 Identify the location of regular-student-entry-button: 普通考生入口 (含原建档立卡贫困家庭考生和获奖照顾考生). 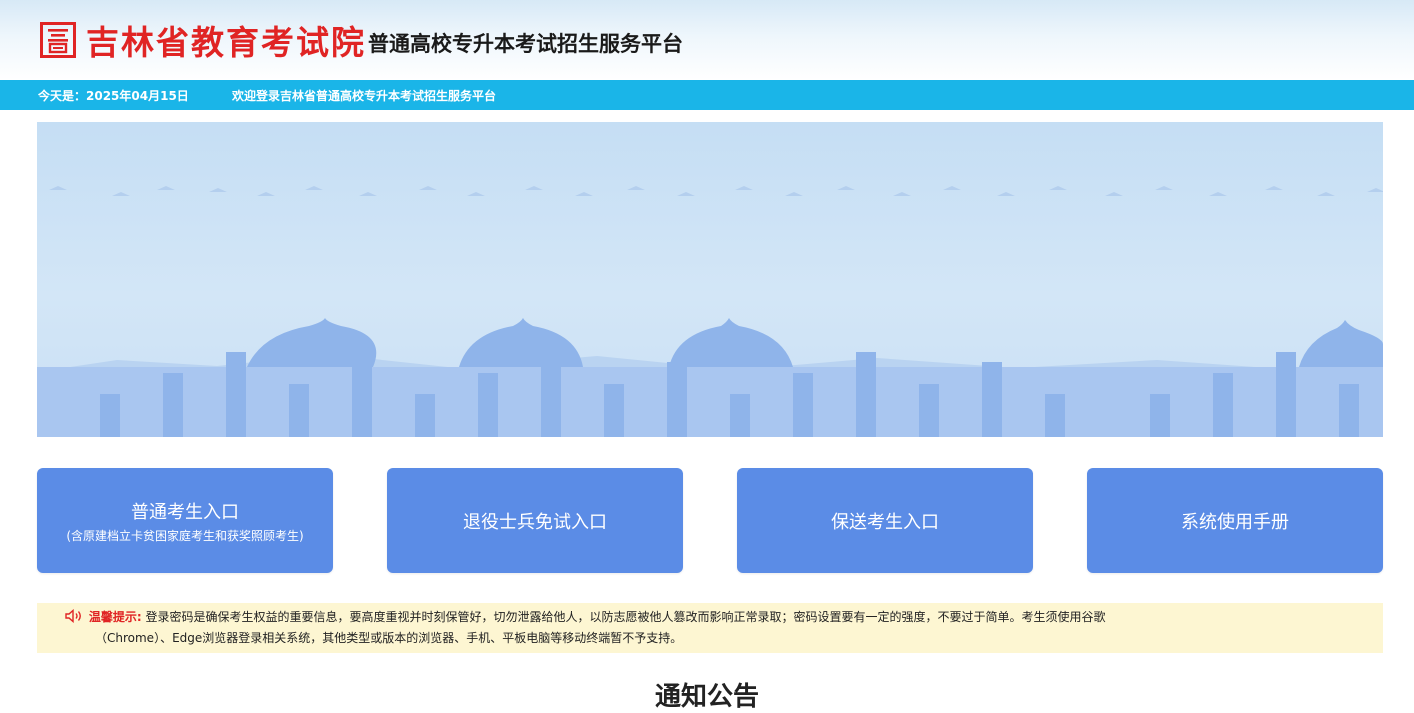
(185, 520).